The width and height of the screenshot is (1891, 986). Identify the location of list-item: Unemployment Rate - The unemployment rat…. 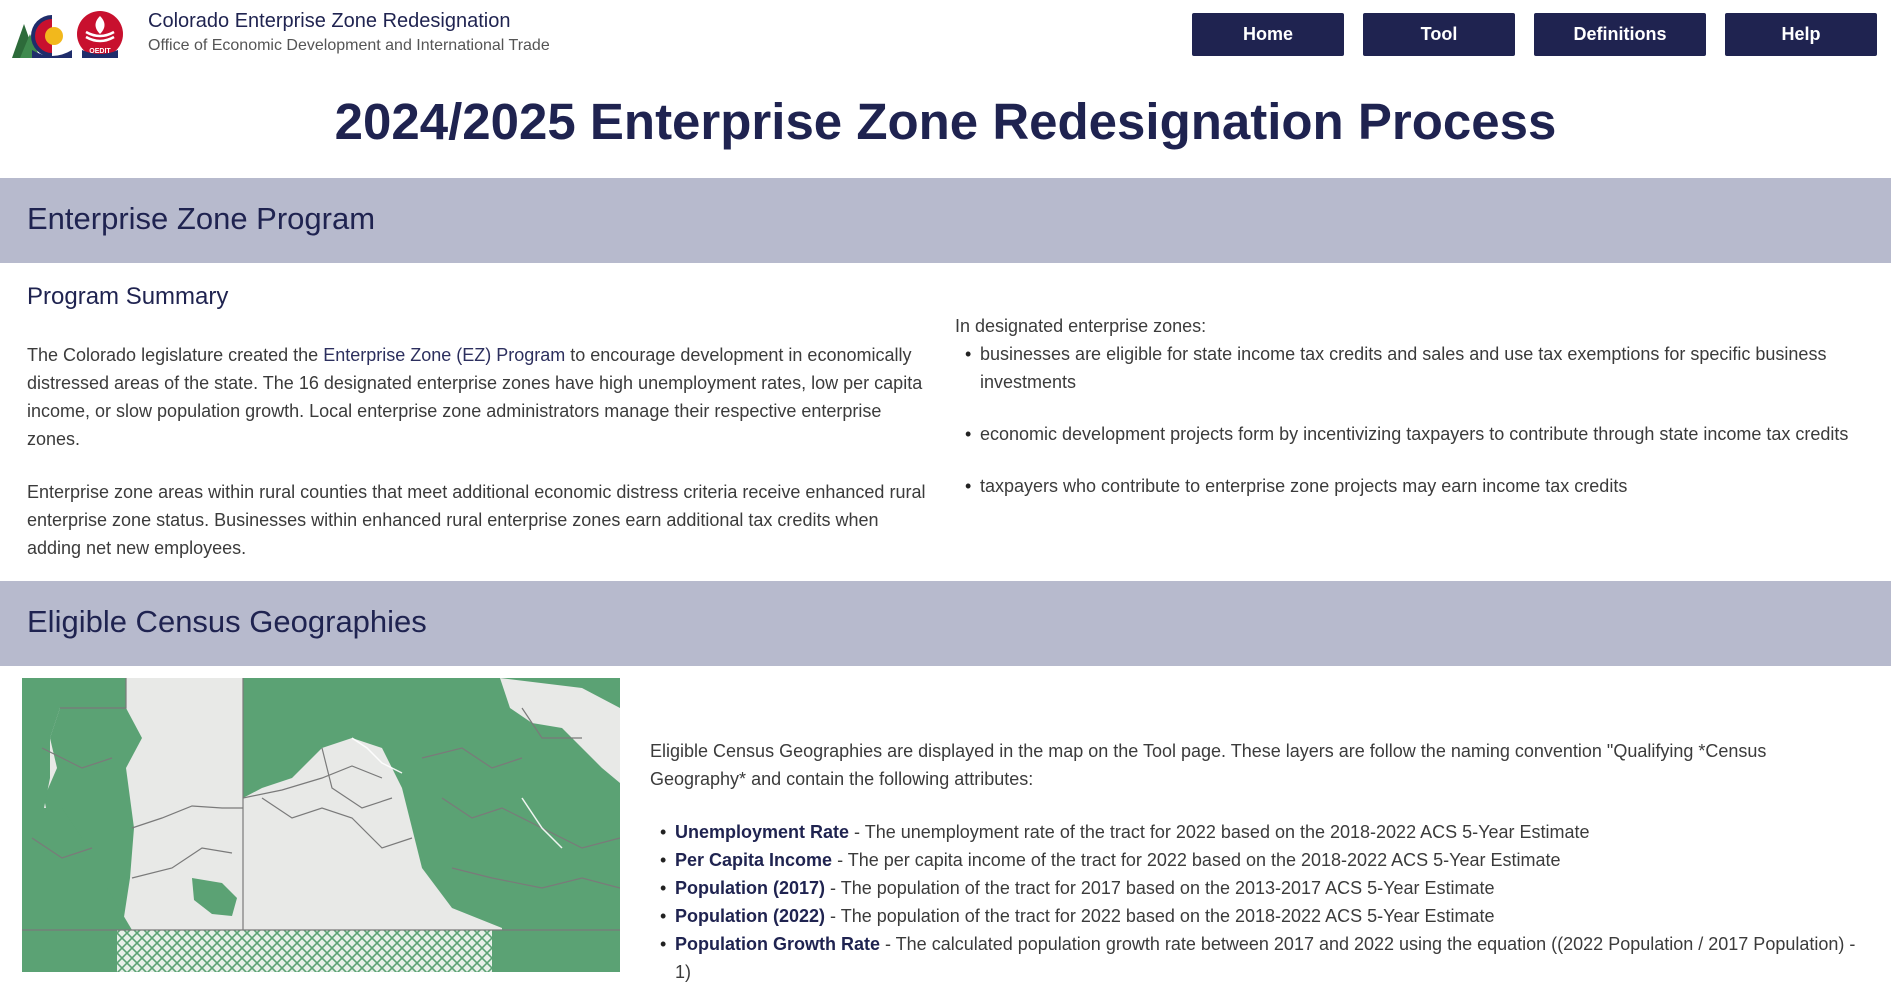
(1255, 832).